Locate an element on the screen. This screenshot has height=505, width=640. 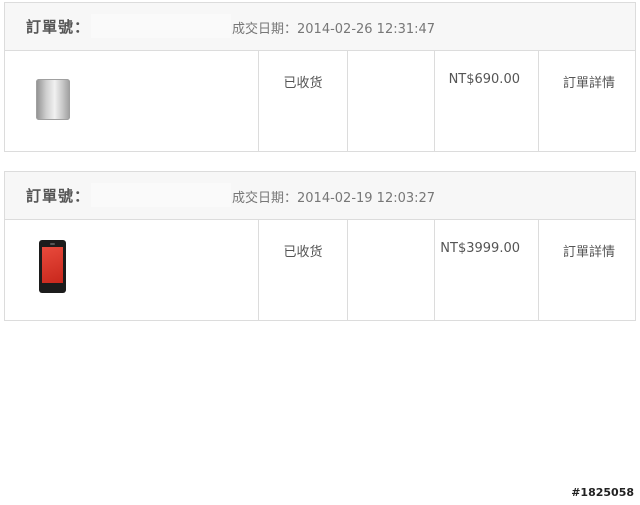
order-date: 成交日期：2014-02-19 12:03:27 is located at coordinates (334, 198).